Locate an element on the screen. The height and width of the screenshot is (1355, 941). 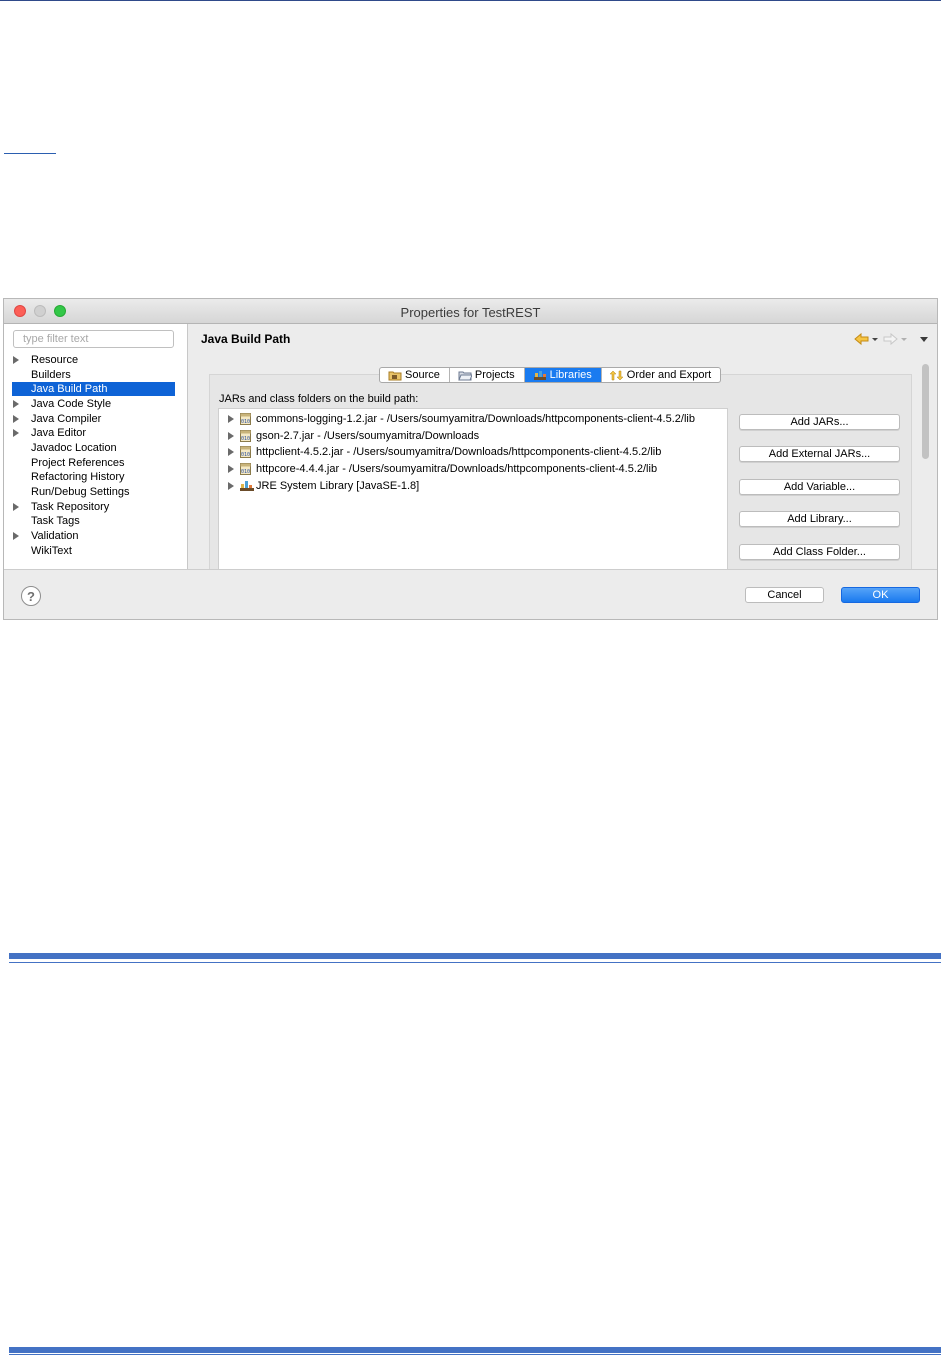
sidebar-item-javadoc-location: Javadoc Location is located at coordinates (93, 448).